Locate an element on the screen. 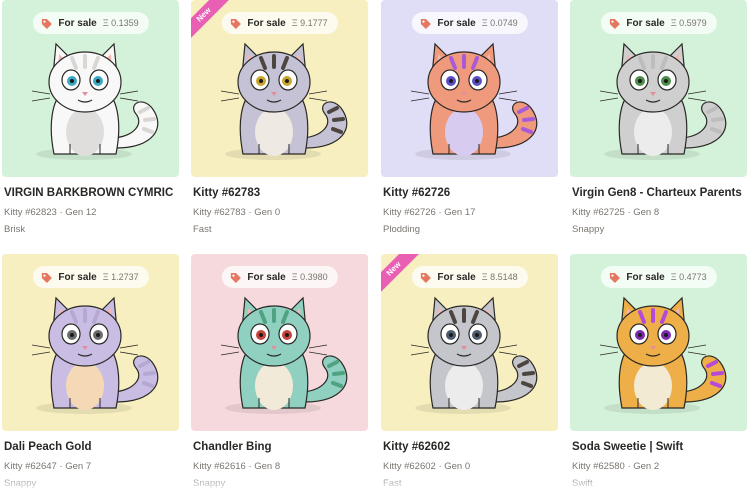 This screenshot has height=494, width=750. kitty-image: For sale Ξ 0.5979 is located at coordinates (658, 88).